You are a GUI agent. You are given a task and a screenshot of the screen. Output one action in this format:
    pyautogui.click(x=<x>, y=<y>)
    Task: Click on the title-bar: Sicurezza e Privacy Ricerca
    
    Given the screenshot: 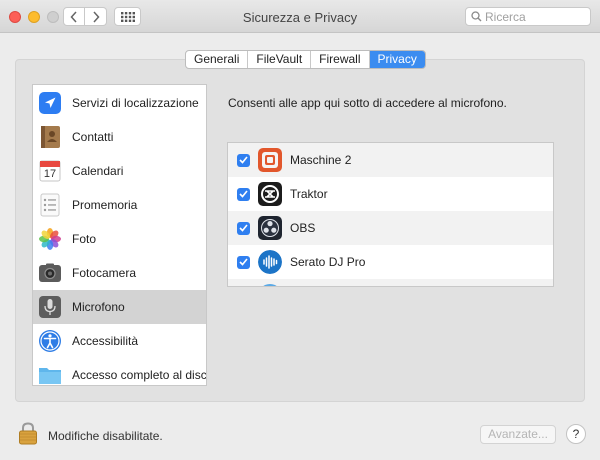 What is the action you would take?
    pyautogui.click(x=300, y=16)
    